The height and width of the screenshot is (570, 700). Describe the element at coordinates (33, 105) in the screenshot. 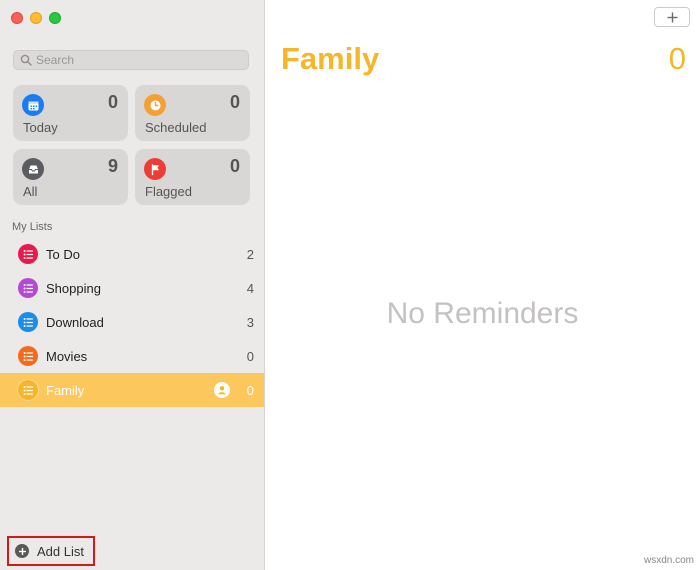

I see `calendar-icon` at that location.